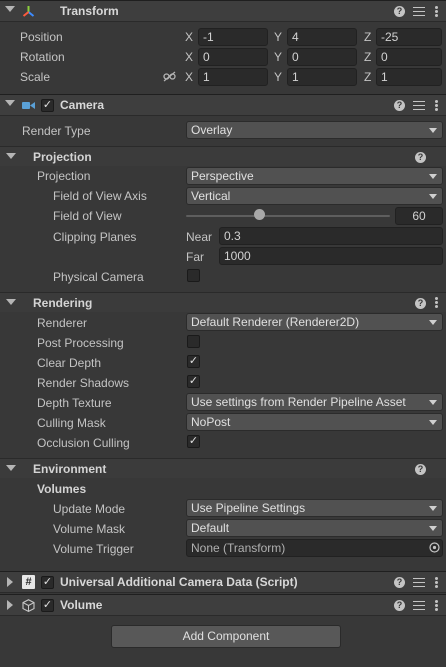 Image resolution: width=446 pixels, height=667 pixels. Describe the element at coordinates (82, 105) in the screenshot. I see `component-title: Camera` at that location.